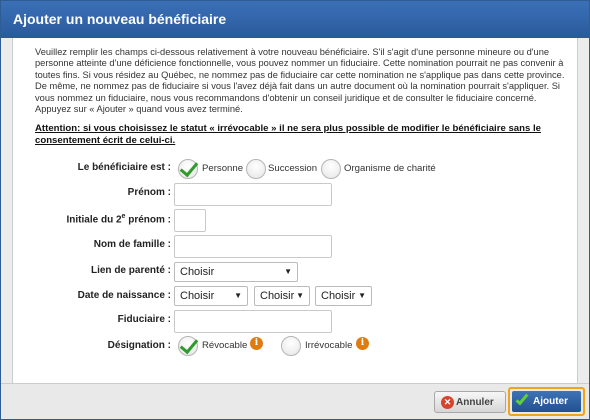 This screenshot has width=590, height=420. I want to click on radio-succession, so click(256, 169).